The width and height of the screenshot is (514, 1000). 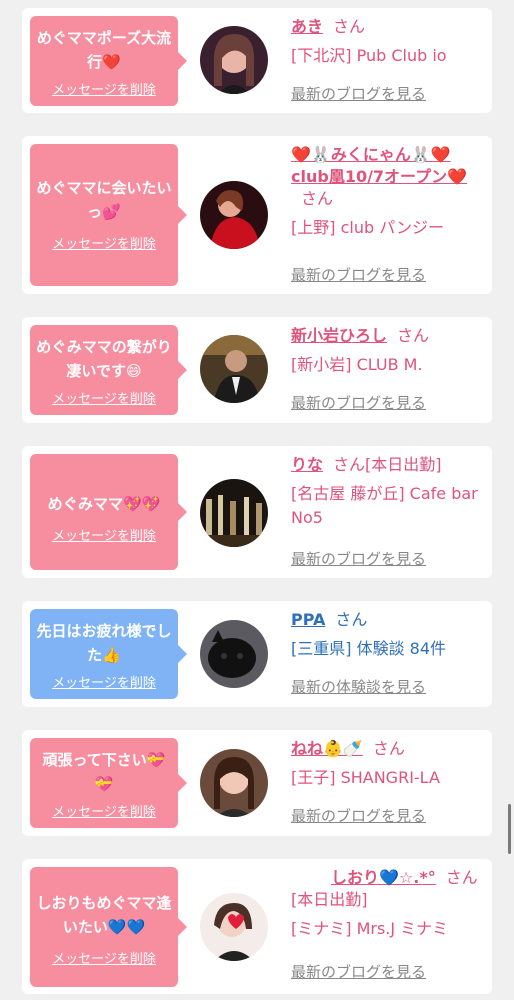 I want to click on user-name-link: ねね👶🍼, so click(x=327, y=748).